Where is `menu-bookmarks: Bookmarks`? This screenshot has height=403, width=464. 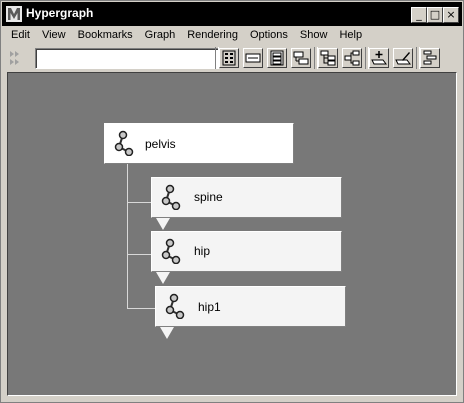
menu-bookmarks: Bookmarks is located at coordinates (105, 36).